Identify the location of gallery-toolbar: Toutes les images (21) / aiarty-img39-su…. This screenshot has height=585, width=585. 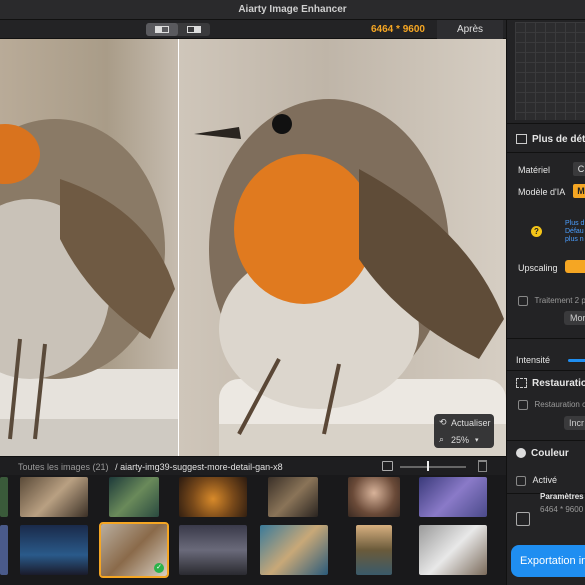
(253, 465).